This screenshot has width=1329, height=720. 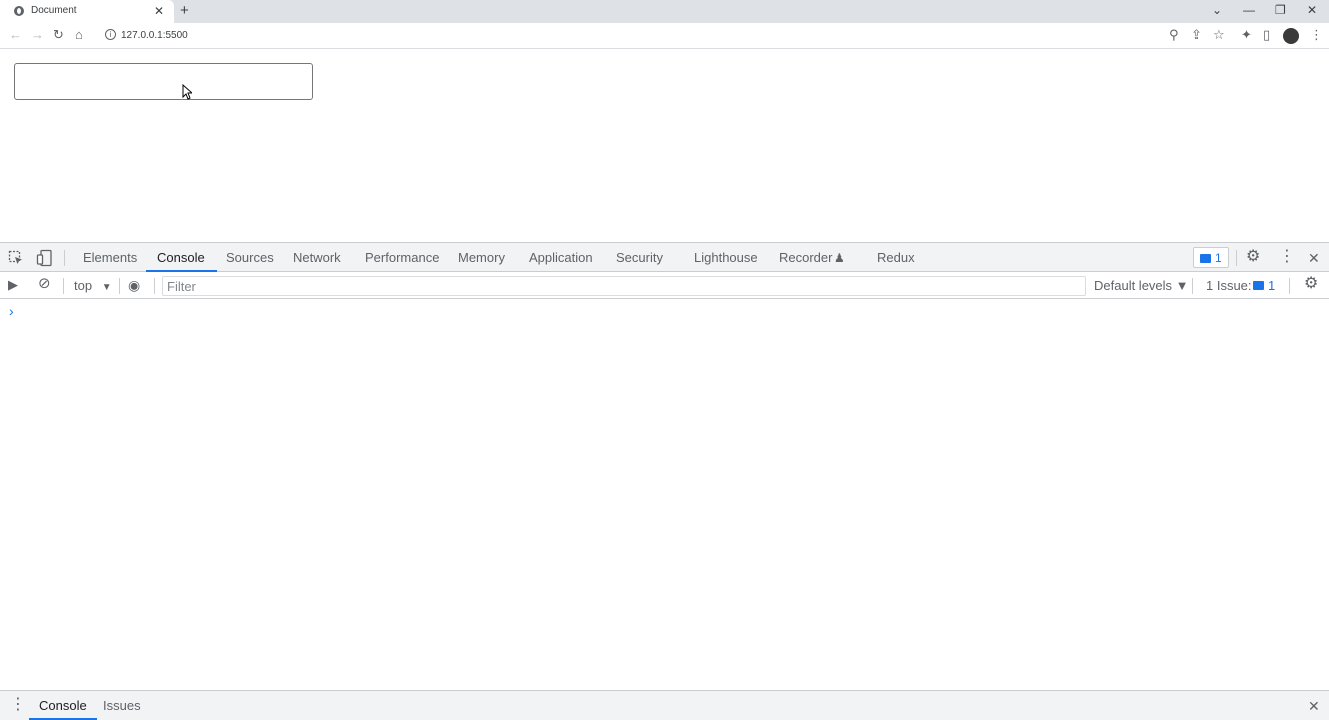 What do you see at coordinates (184, 11) in the screenshot?
I see `new-tab-button: +` at bounding box center [184, 11].